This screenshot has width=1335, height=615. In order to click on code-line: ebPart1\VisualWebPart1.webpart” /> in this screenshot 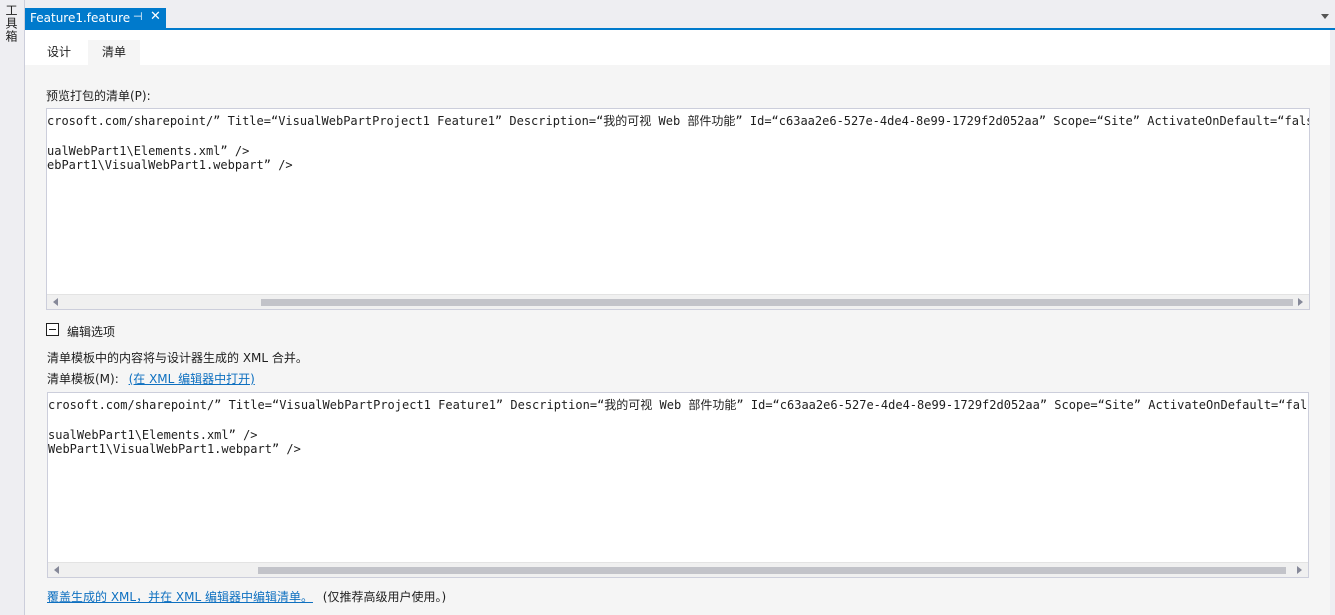, I will do `click(170, 165)`.